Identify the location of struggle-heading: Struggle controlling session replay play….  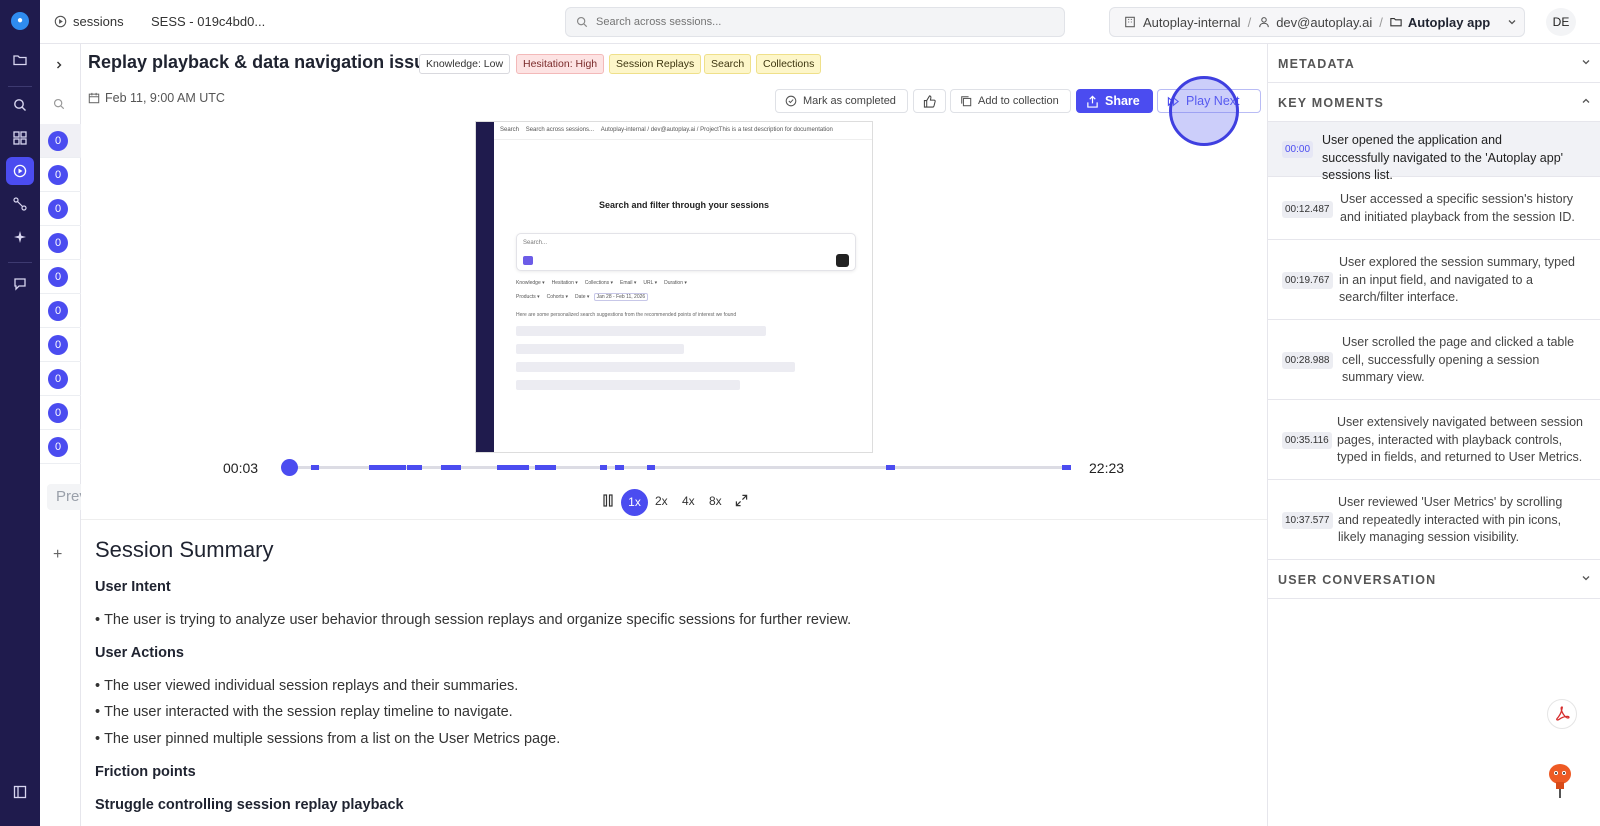
(249, 805).